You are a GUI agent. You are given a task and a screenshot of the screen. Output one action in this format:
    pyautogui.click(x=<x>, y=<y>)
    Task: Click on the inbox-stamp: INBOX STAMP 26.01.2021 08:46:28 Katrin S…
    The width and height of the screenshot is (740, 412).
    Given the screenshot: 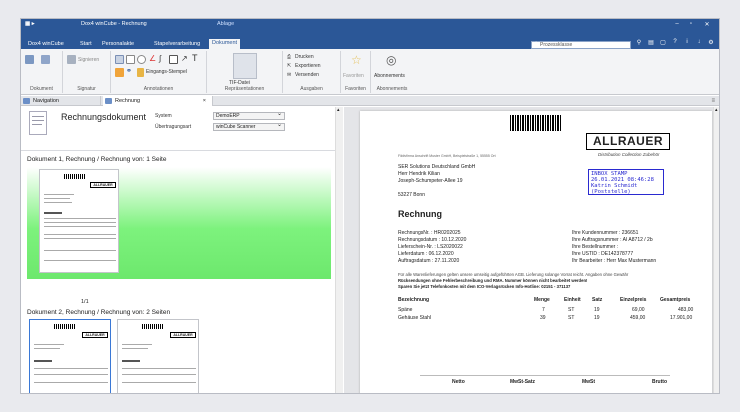 What is the action you would take?
    pyautogui.click(x=626, y=182)
    